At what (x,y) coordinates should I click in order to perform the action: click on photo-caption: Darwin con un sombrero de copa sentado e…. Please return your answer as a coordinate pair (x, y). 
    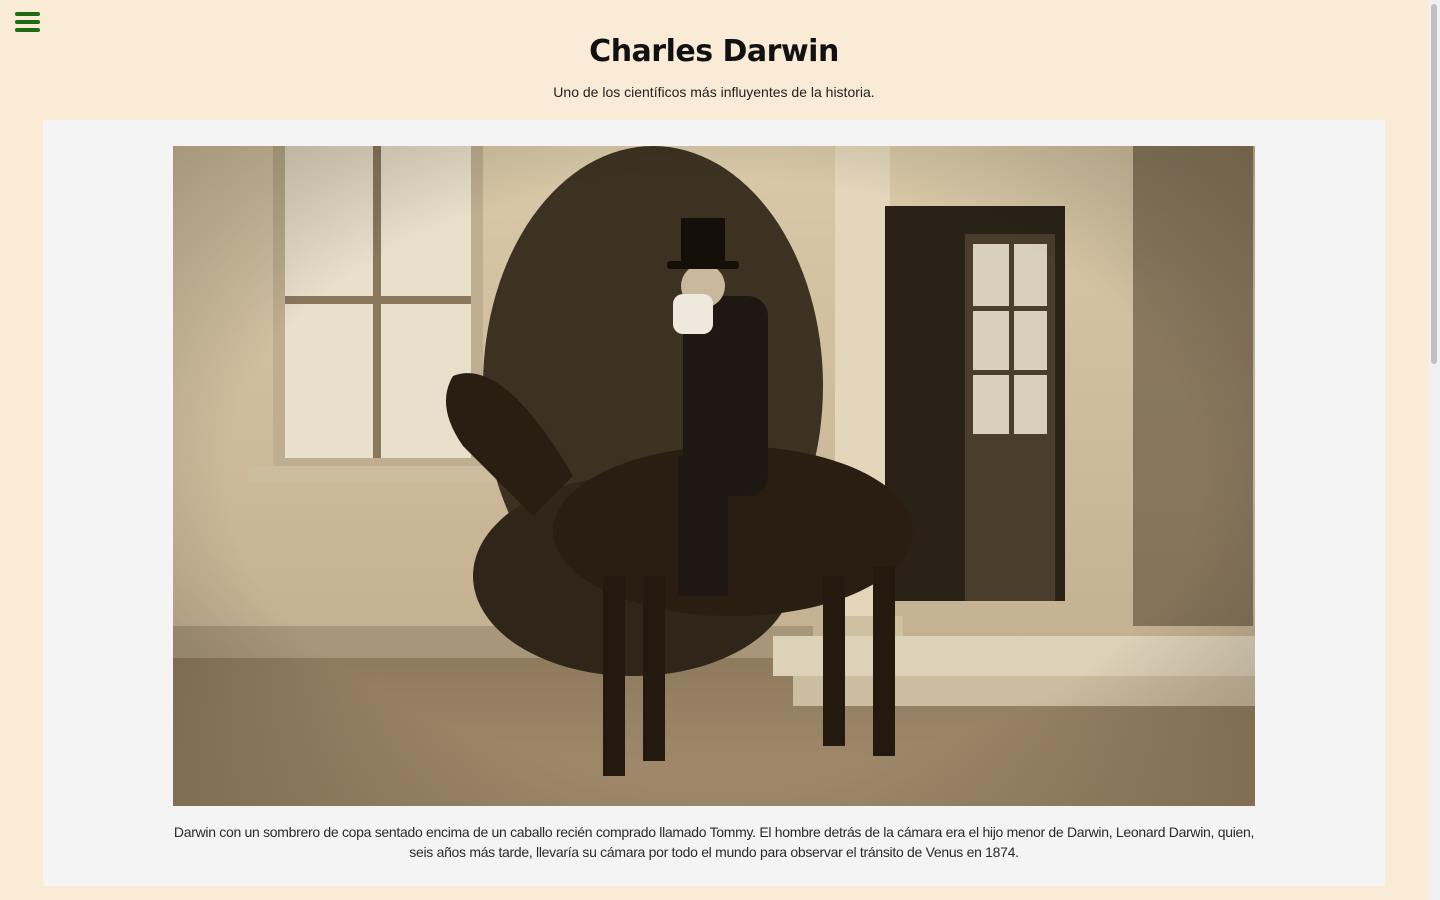
    Looking at the image, I should click on (714, 842).